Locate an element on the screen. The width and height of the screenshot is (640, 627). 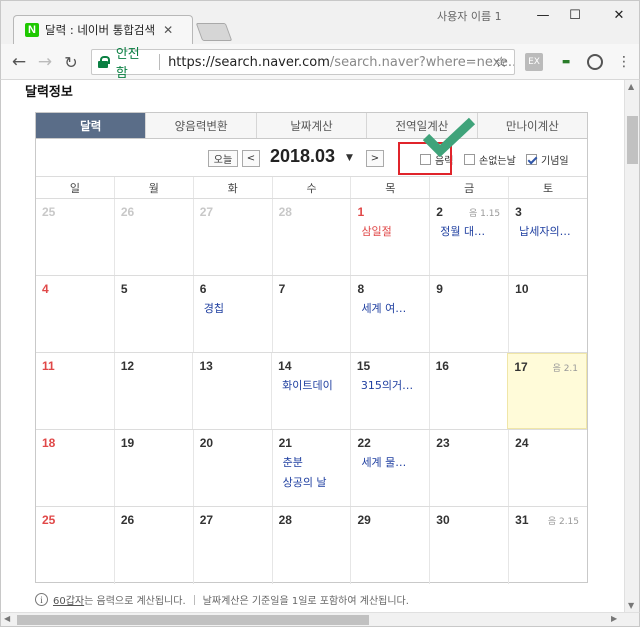
weekday-tue: 화 is located at coordinates (232, 187).